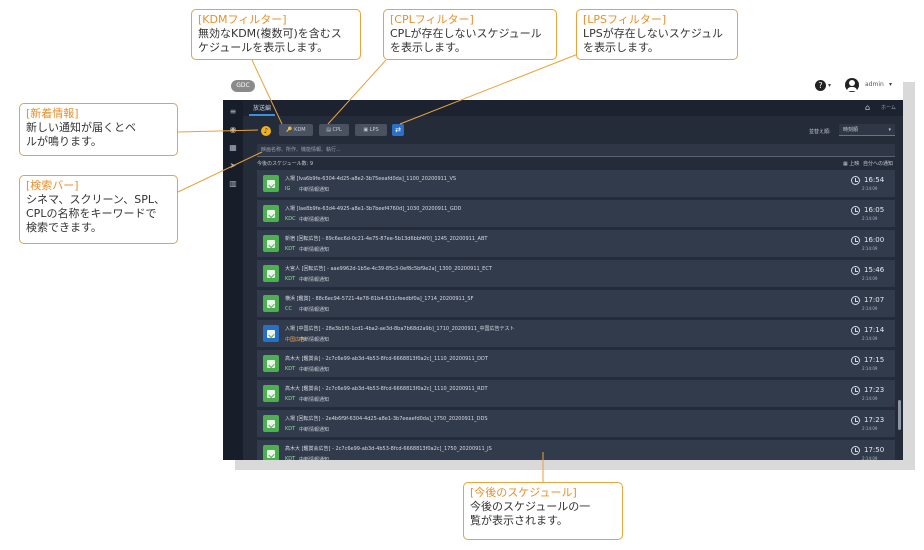 The width and height of the screenshot is (924, 550). I want to click on callout-title: [今後のスケジュール], so click(523, 492).